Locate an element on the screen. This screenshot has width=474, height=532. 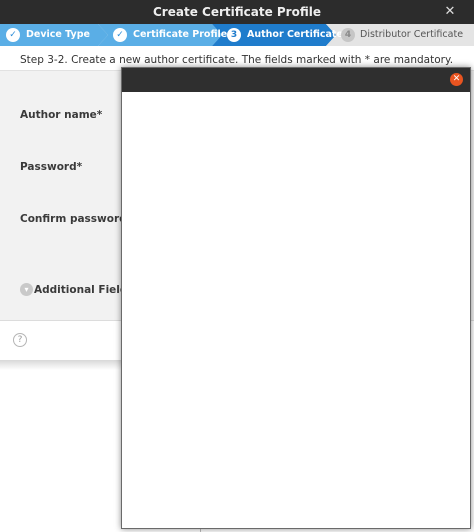
step-number-icon: 4 is located at coordinates (348, 35).